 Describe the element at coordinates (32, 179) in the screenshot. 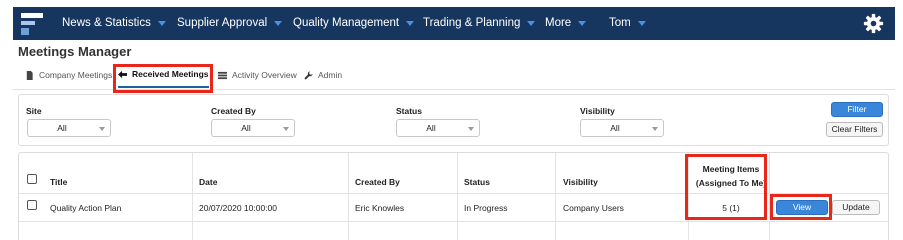

I see `select-all-checkbox` at that location.